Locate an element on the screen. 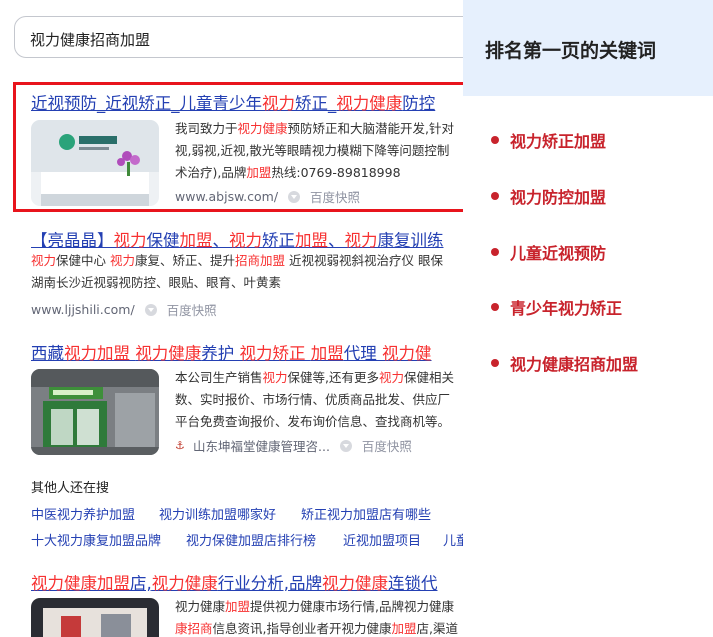  keyword-item: 视力防控加盟 is located at coordinates (548, 196).